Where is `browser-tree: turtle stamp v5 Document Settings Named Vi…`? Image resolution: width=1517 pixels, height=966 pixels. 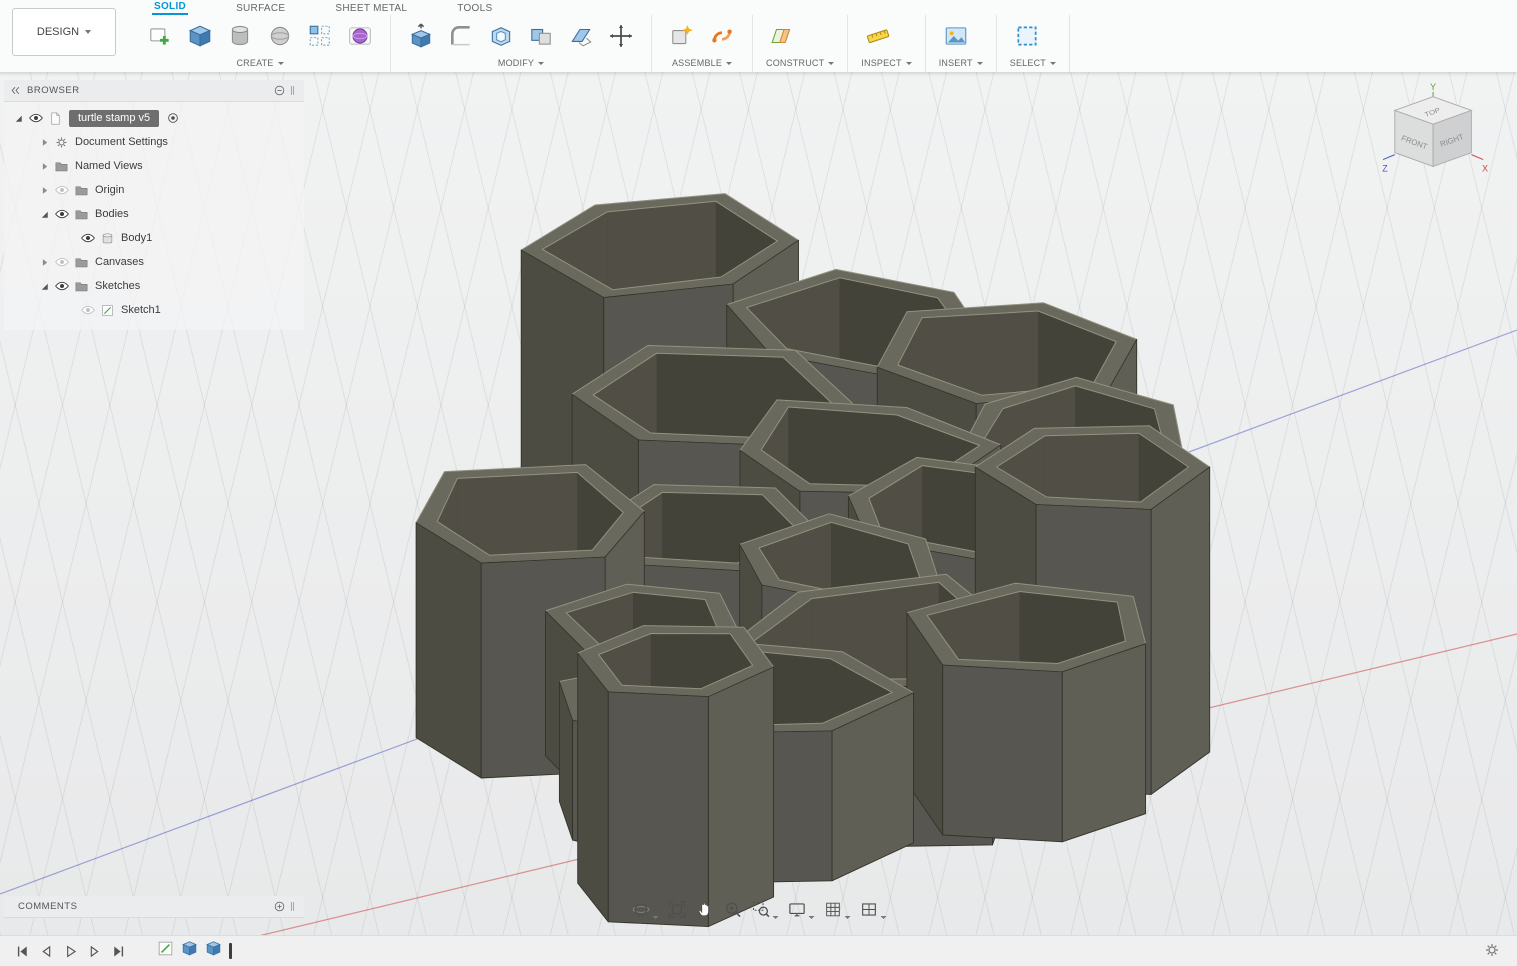 browser-tree: turtle stamp v5 Document Settings Named Vi… is located at coordinates (154, 216).